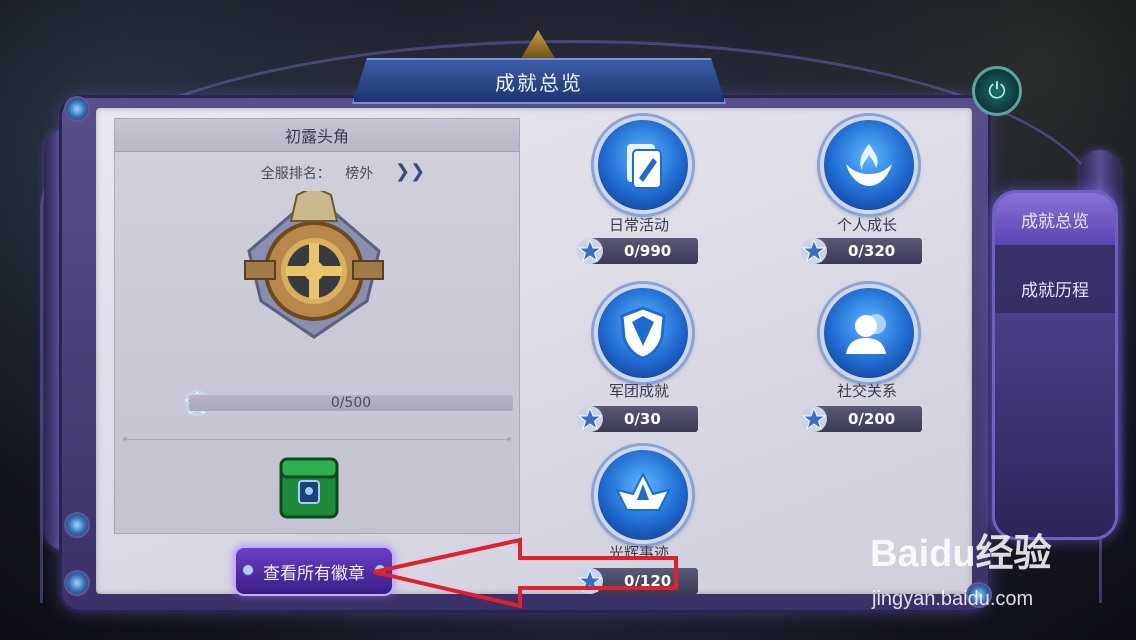  Describe the element at coordinates (866, 225) in the screenshot. I see `category-label-growth: 个人成长` at that location.